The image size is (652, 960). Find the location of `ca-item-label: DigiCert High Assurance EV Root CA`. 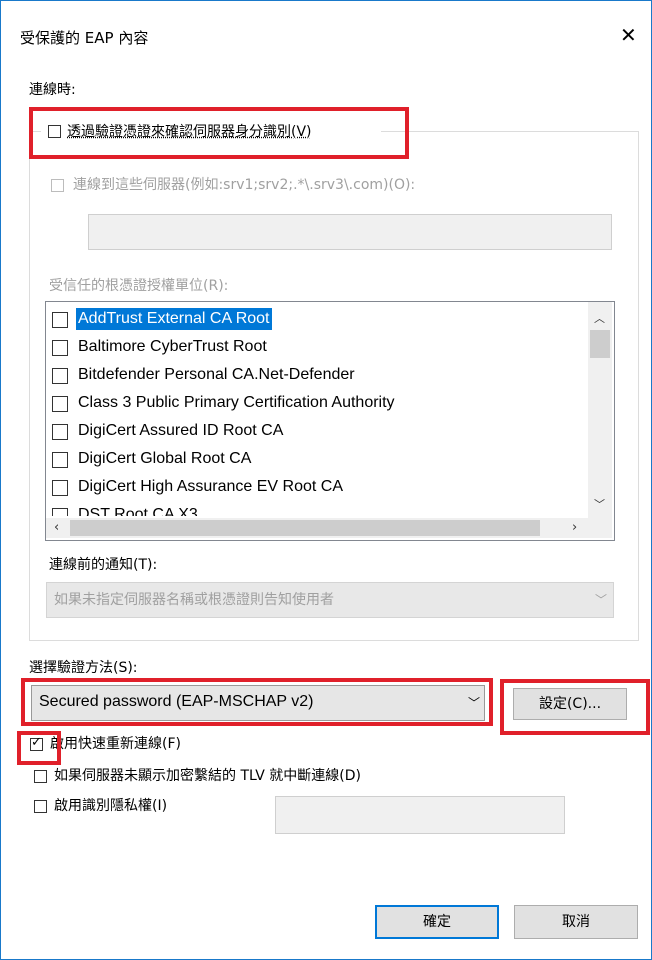

ca-item-label: DigiCert High Assurance EV Root CA is located at coordinates (210, 486).